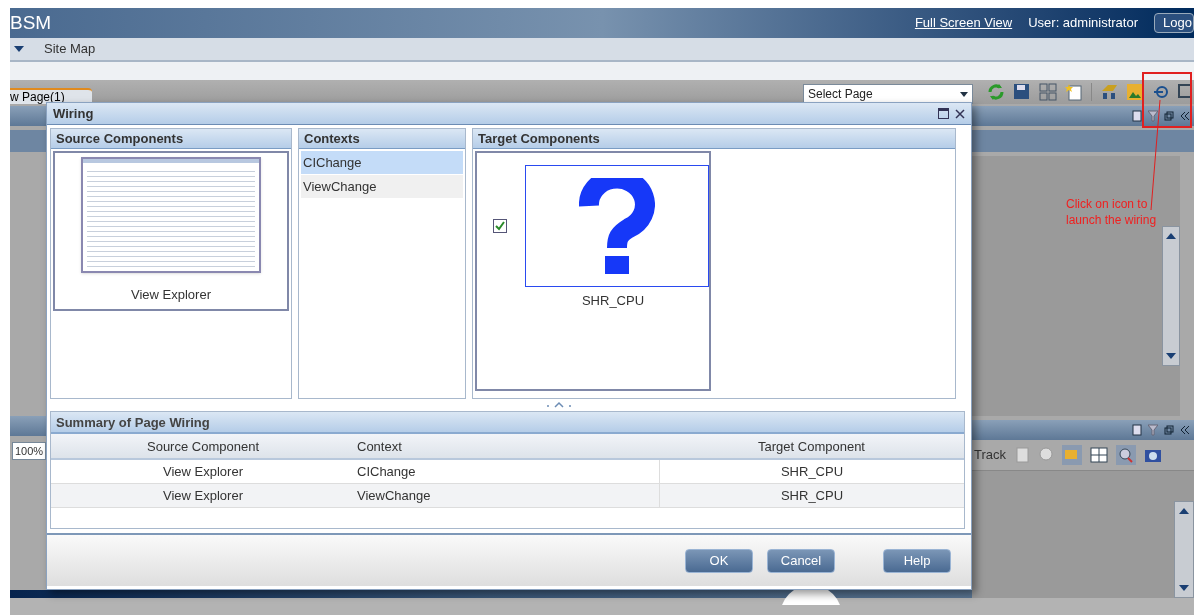 This screenshot has width=1194, height=615. Describe the element at coordinates (386, 472) in the screenshot. I see `table-cell-text: CIChange` at that location.